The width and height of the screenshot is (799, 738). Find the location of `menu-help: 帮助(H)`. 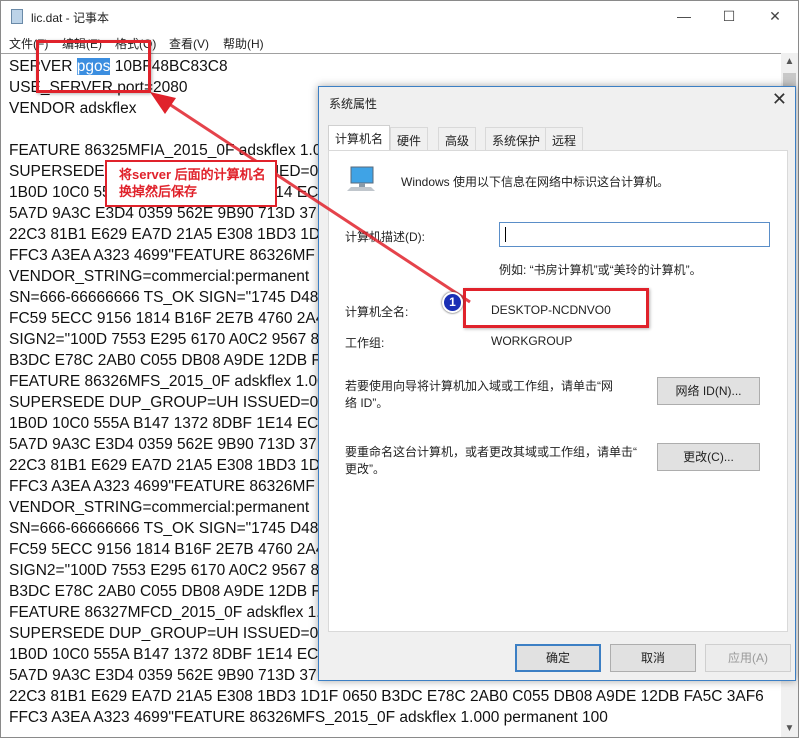

menu-help: 帮助(H) is located at coordinates (243, 43).